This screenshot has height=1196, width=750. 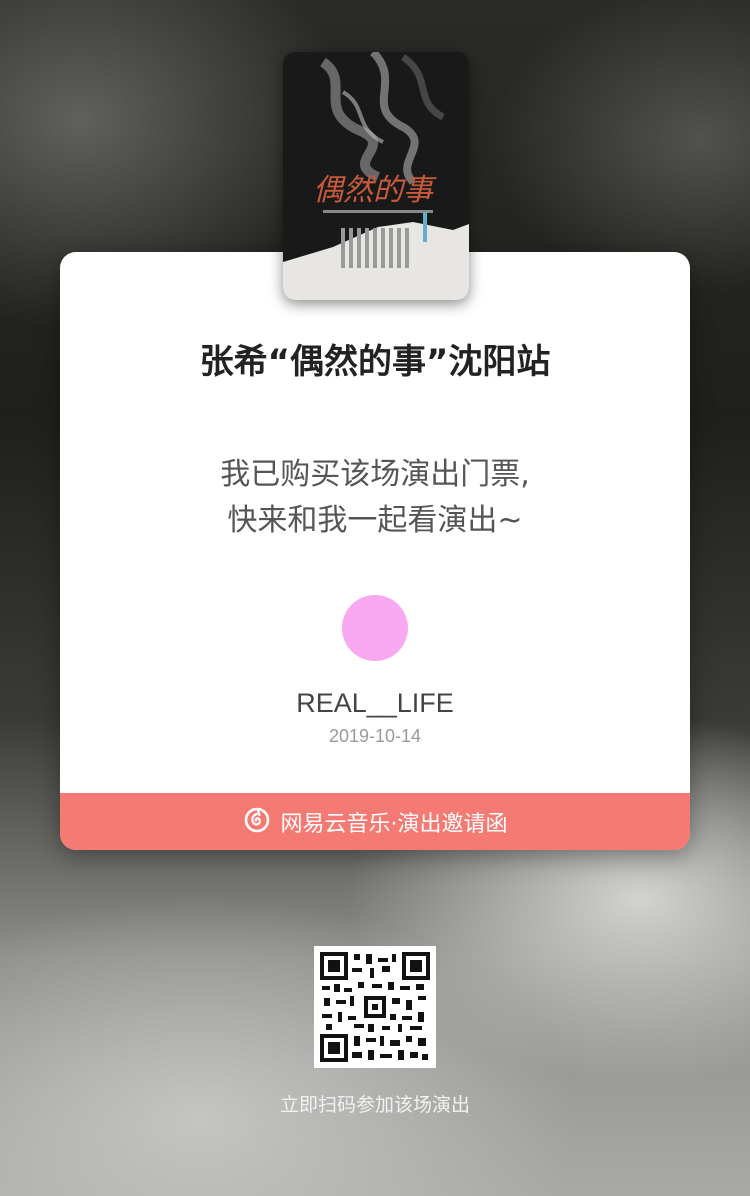 I want to click on message-line-1: 我已购买该场演出门票,, so click(x=375, y=474).